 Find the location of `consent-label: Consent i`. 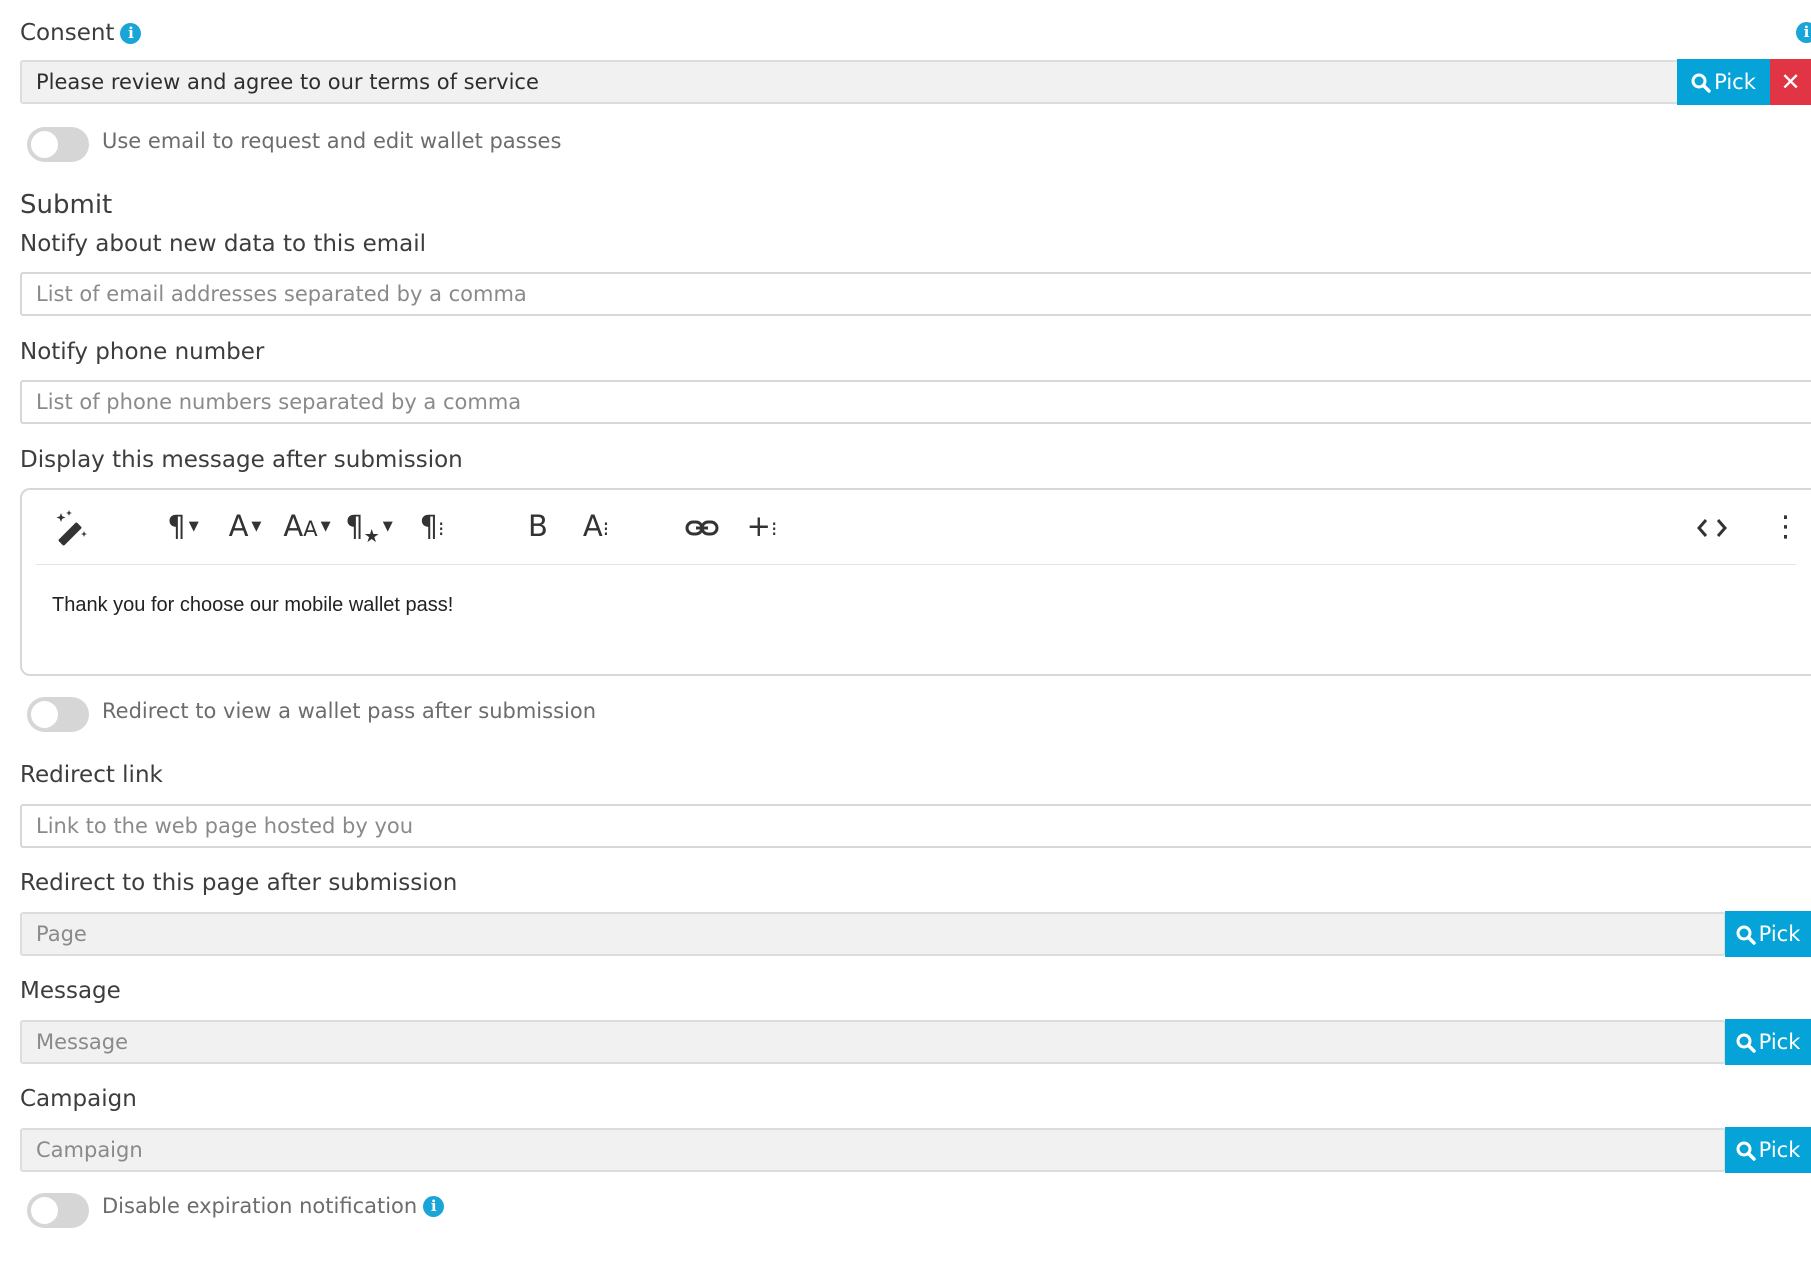

consent-label: Consent i is located at coordinates (81, 33).